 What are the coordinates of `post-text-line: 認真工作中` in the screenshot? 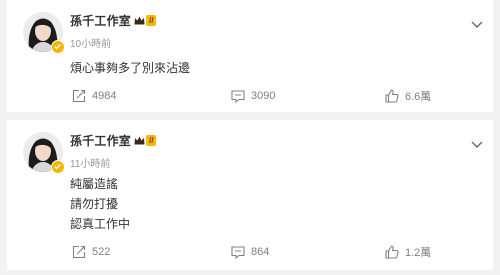 It's located at (100, 224).